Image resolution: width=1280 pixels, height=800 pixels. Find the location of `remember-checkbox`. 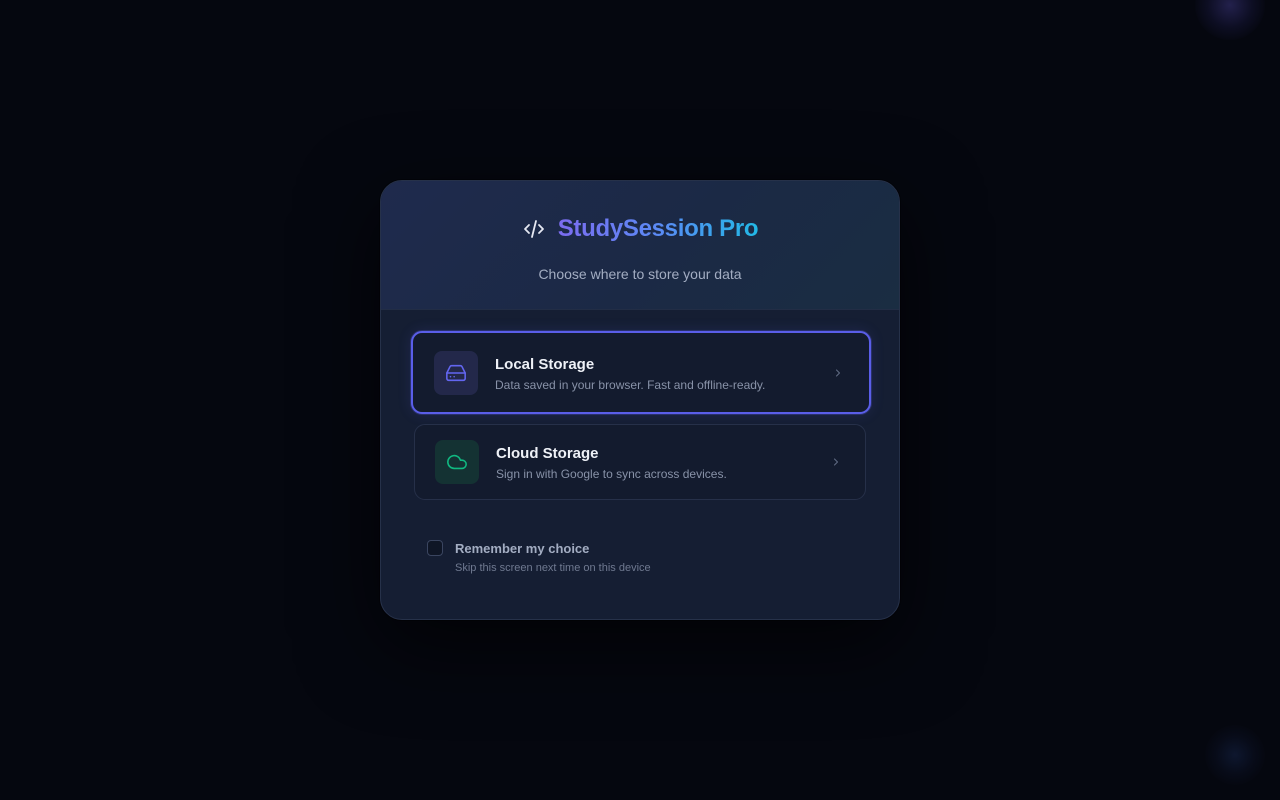

remember-checkbox is located at coordinates (435, 548).